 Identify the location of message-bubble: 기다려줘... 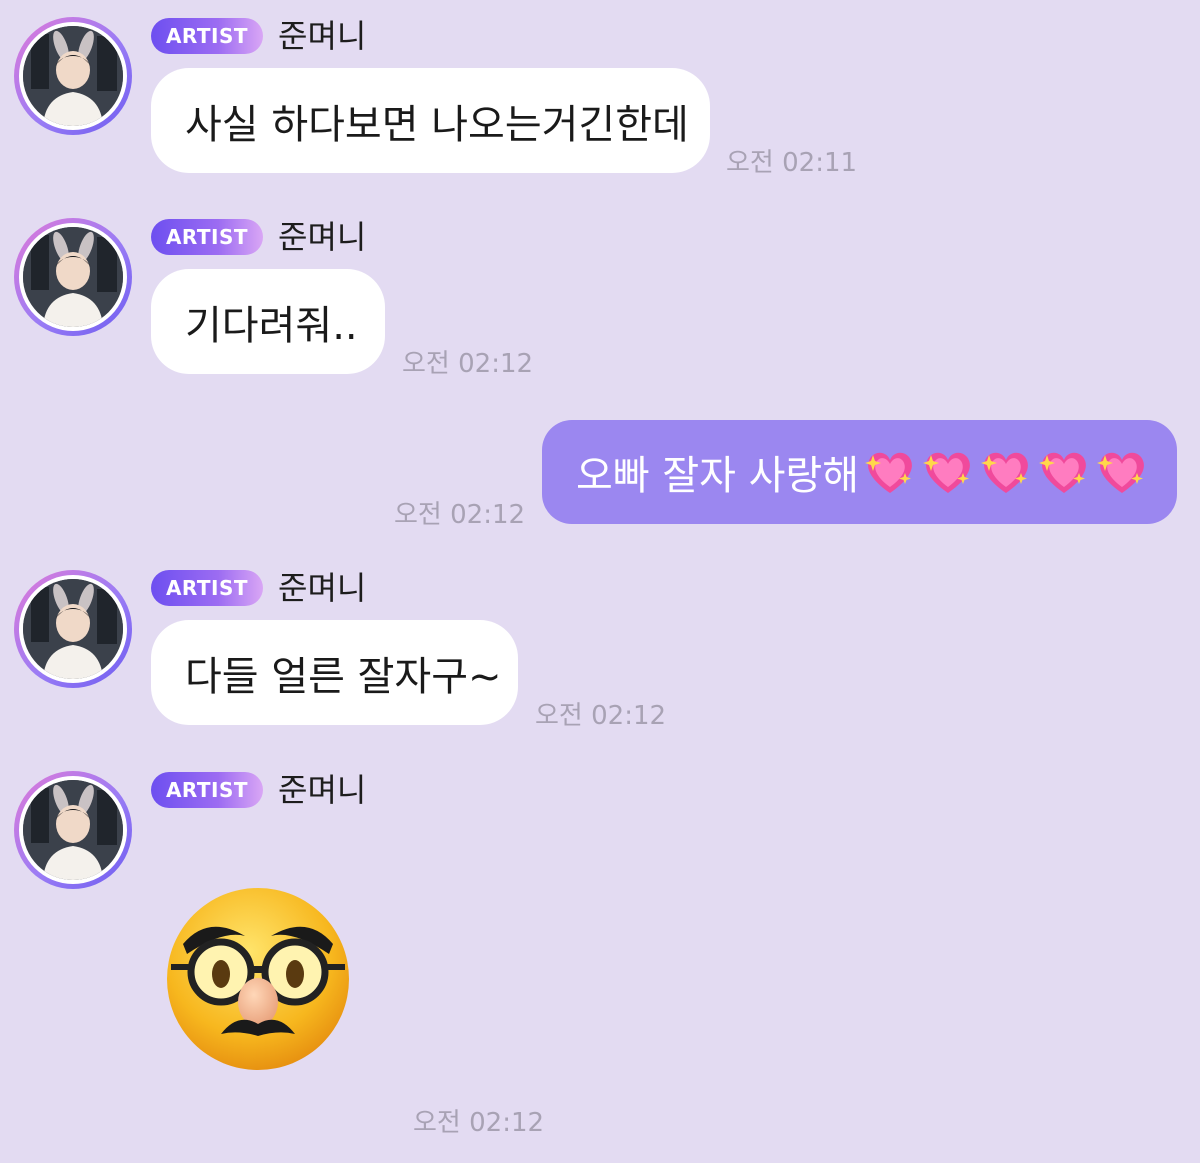
(268, 321).